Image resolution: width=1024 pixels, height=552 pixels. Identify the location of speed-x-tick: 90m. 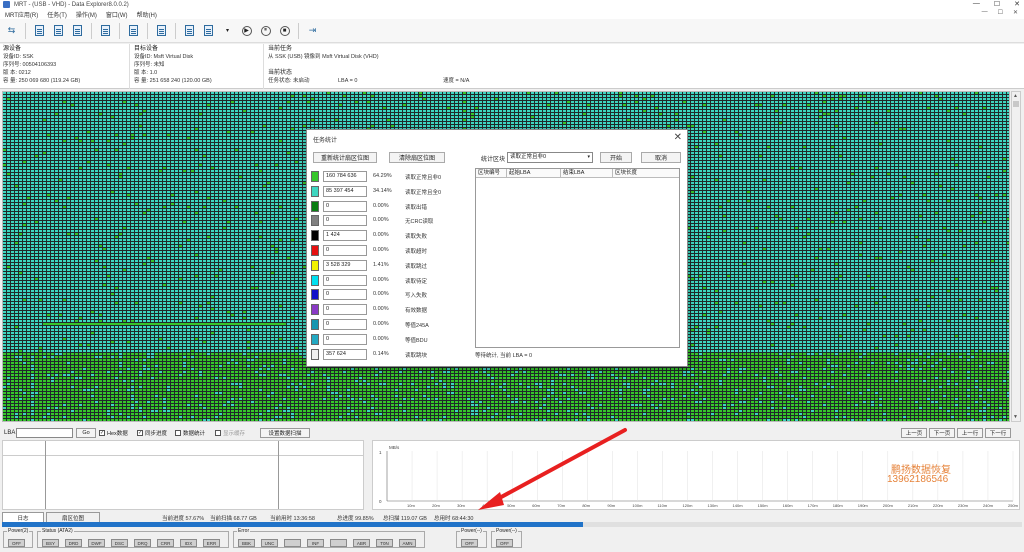
(611, 505).